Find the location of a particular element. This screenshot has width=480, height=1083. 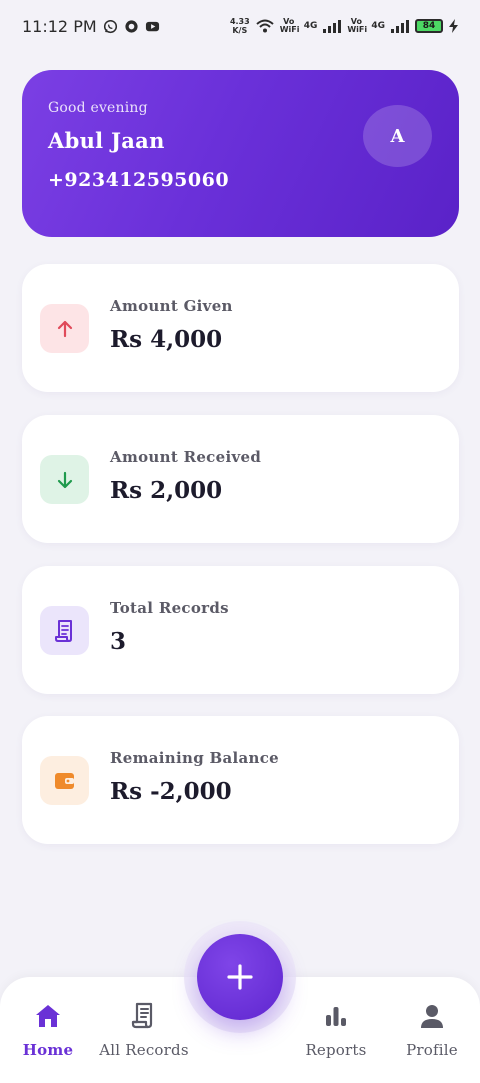

stat-label: Total Records is located at coordinates (169, 608).